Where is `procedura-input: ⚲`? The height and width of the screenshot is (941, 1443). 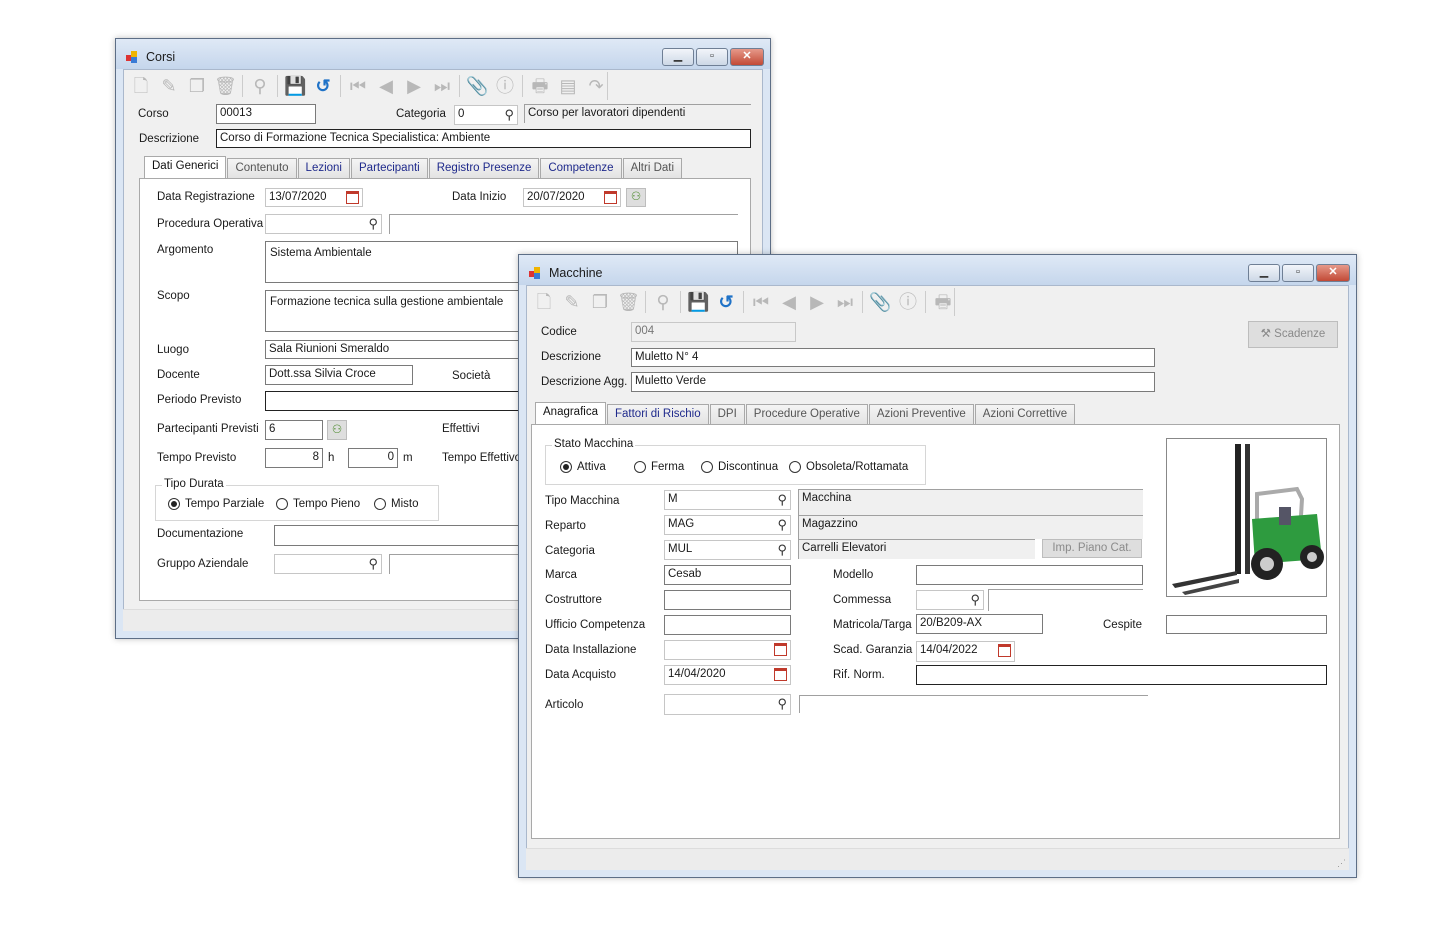 procedura-input: ⚲ is located at coordinates (323, 224).